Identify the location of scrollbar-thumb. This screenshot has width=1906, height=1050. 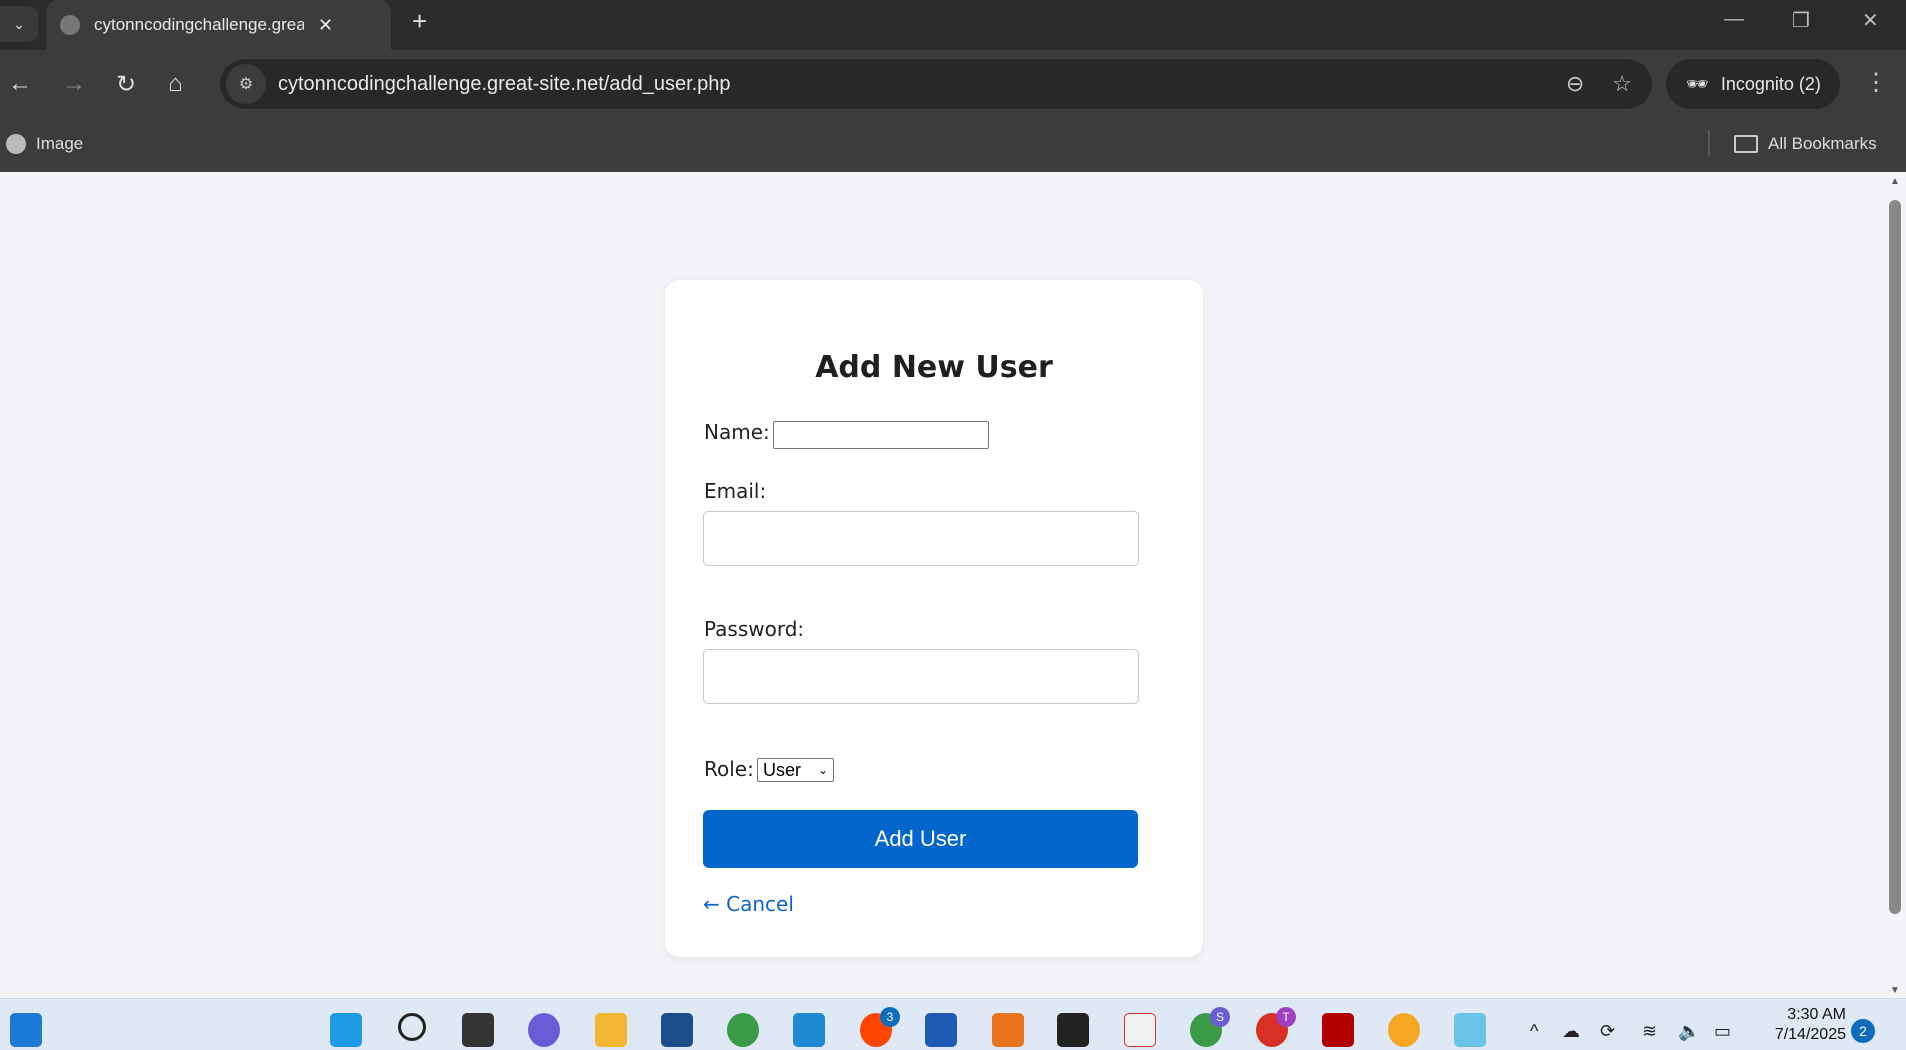
(1895, 557).